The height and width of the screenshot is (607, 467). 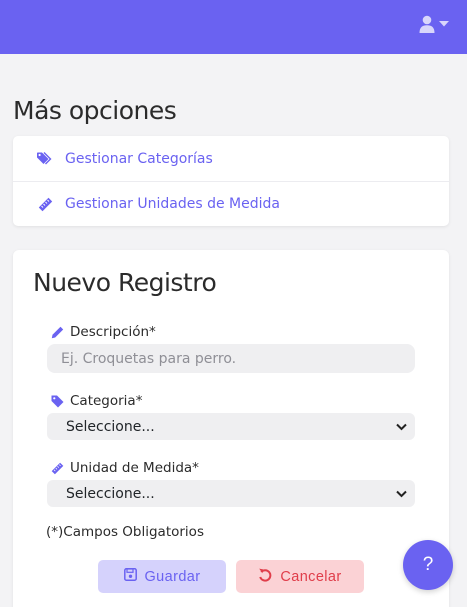 I want to click on user-menu-toggle, so click(x=434, y=24).